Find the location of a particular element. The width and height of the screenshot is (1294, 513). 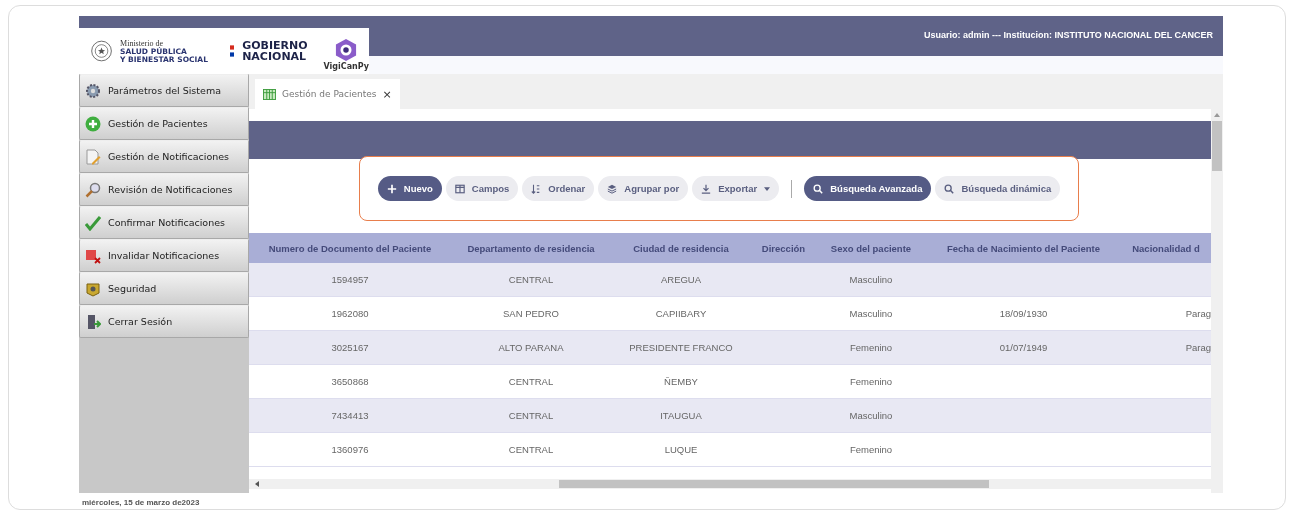

ministry-label: Ministerio de is located at coordinates (141, 43).